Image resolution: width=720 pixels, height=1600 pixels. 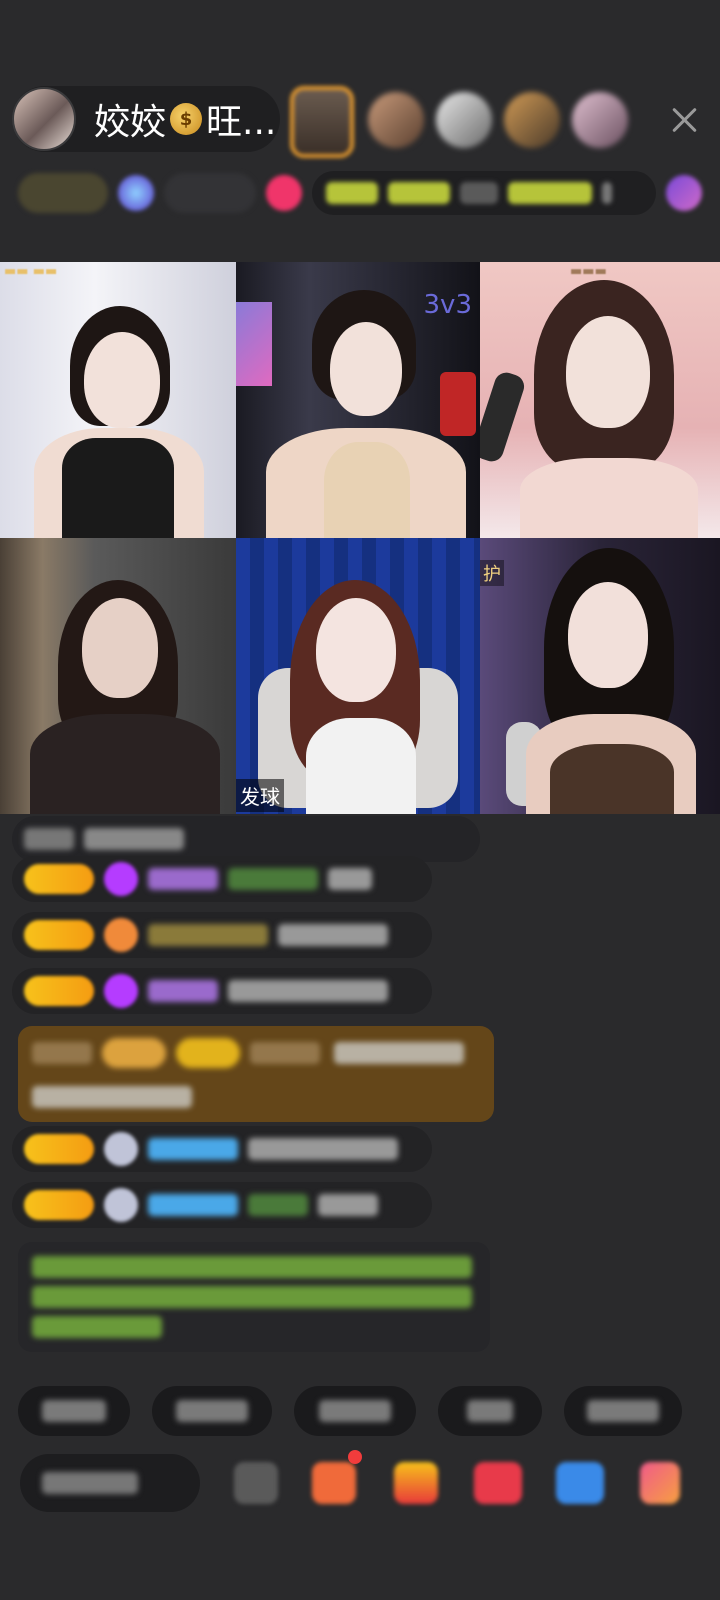 What do you see at coordinates (256, 1483) in the screenshot?
I see `emoji-icon` at bounding box center [256, 1483].